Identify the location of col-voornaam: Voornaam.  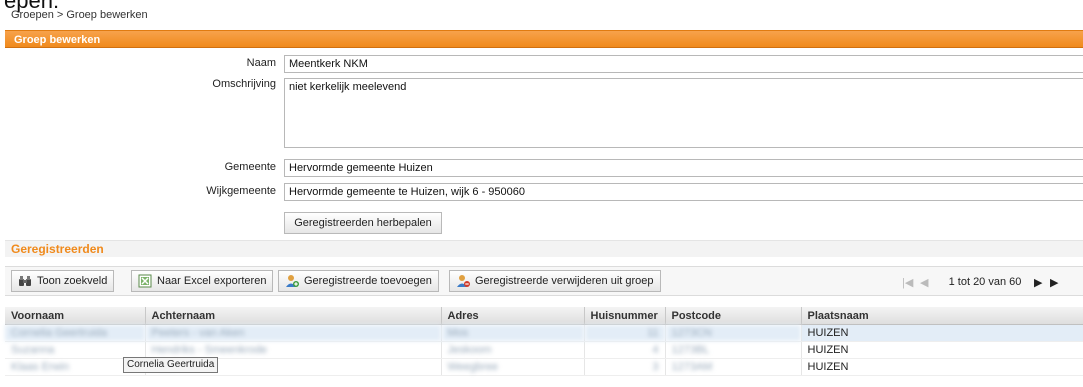
(75, 316).